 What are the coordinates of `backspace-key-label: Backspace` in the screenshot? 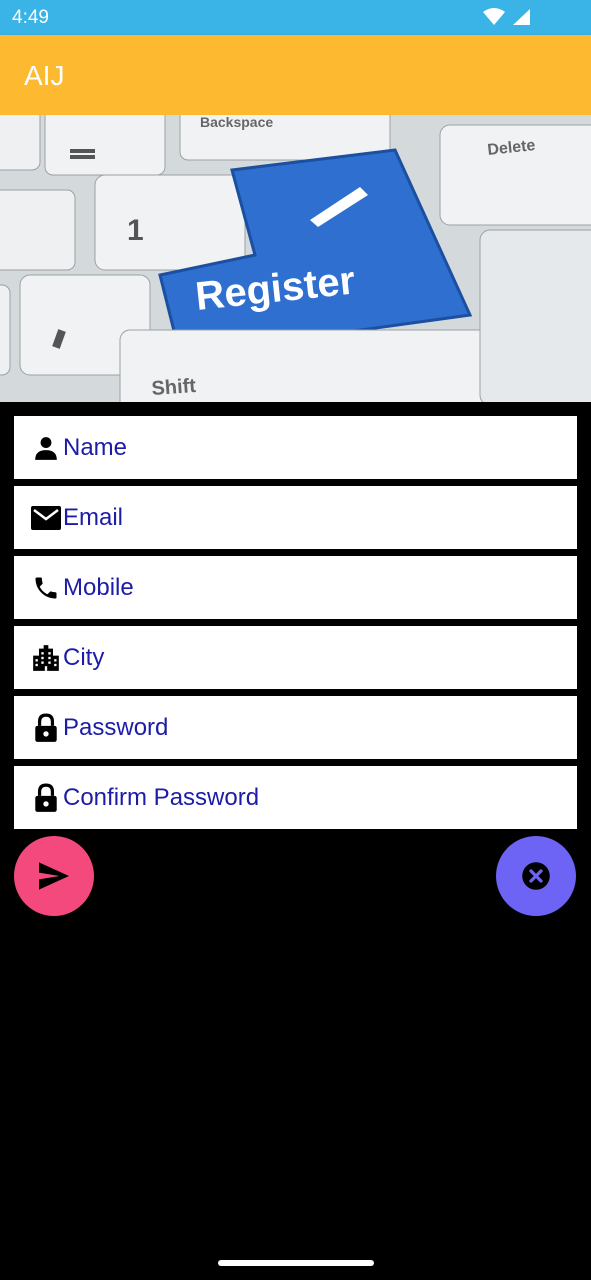 It's located at (236, 122).